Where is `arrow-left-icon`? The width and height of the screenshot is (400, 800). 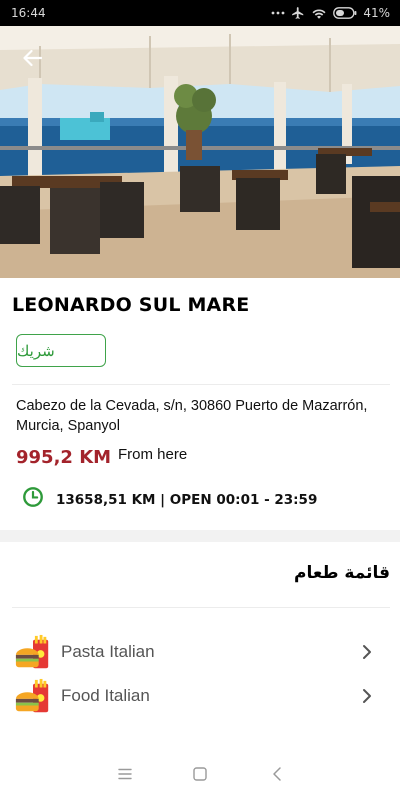
arrow-left-icon is located at coordinates (32, 58).